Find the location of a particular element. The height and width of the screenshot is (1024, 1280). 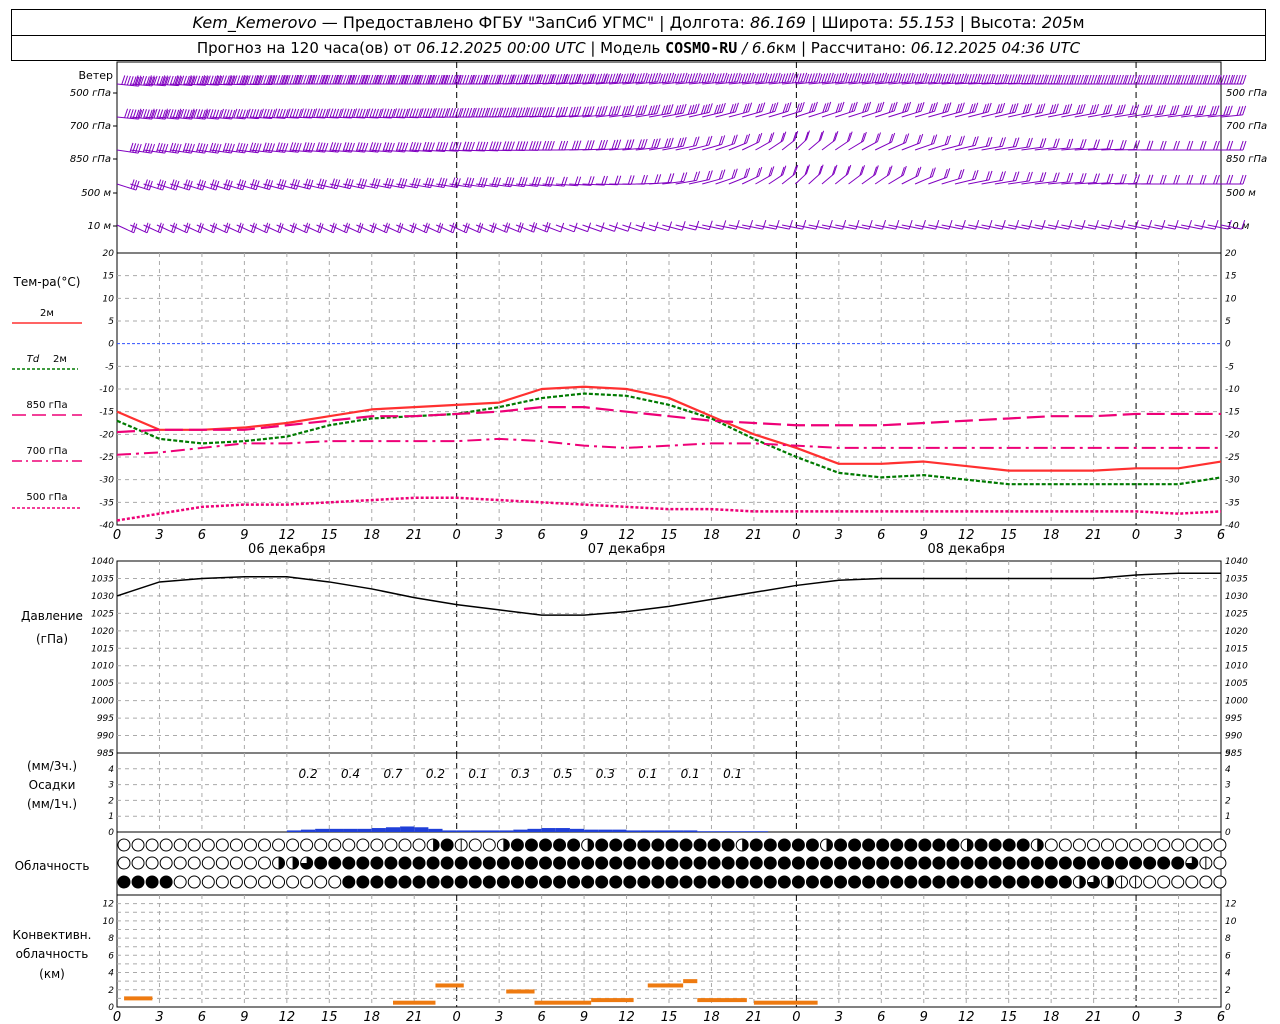

precip-tick-right: 4 is located at coordinates (1228, 770).